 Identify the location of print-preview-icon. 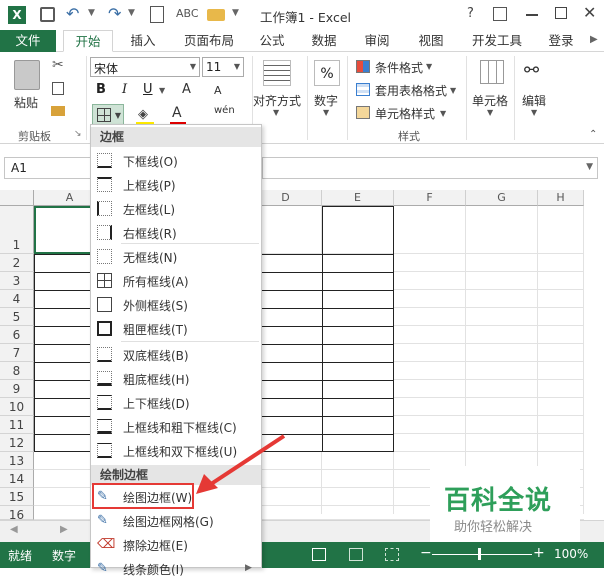
(157, 14).